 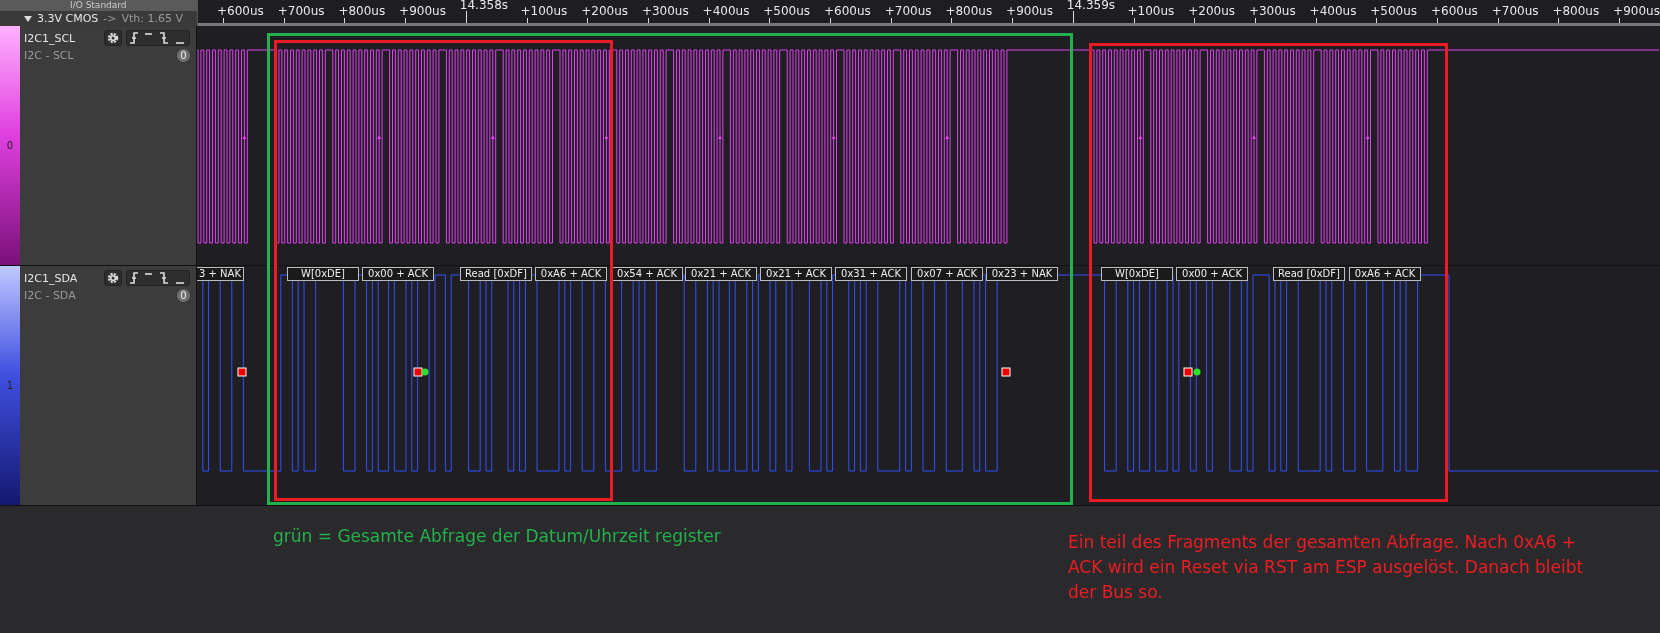 I want to click on channel-name: I2C1_SCL, so click(x=50, y=38).